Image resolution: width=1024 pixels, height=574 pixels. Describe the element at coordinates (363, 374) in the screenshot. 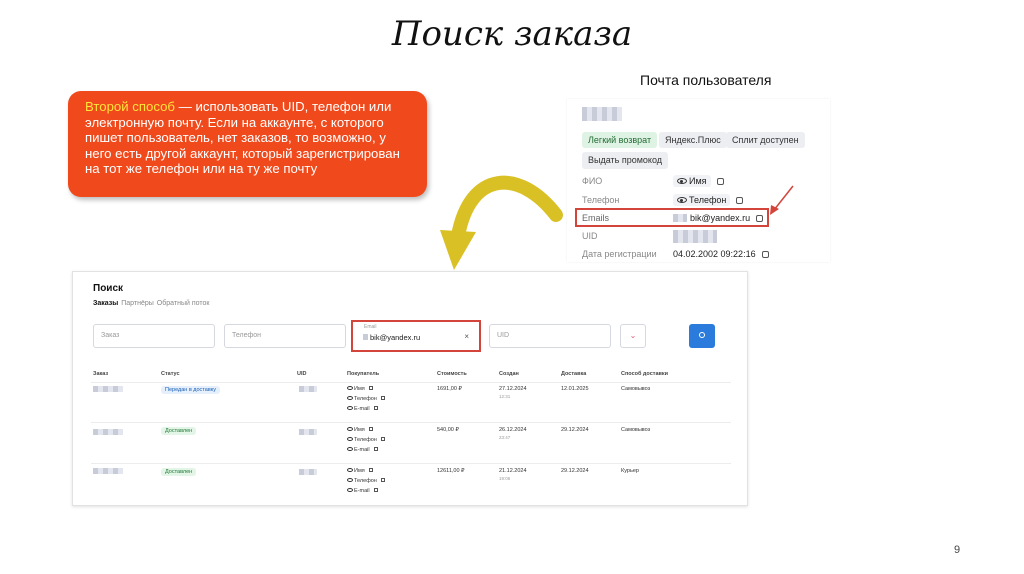

I see `col-buyer: Покупатель` at that location.